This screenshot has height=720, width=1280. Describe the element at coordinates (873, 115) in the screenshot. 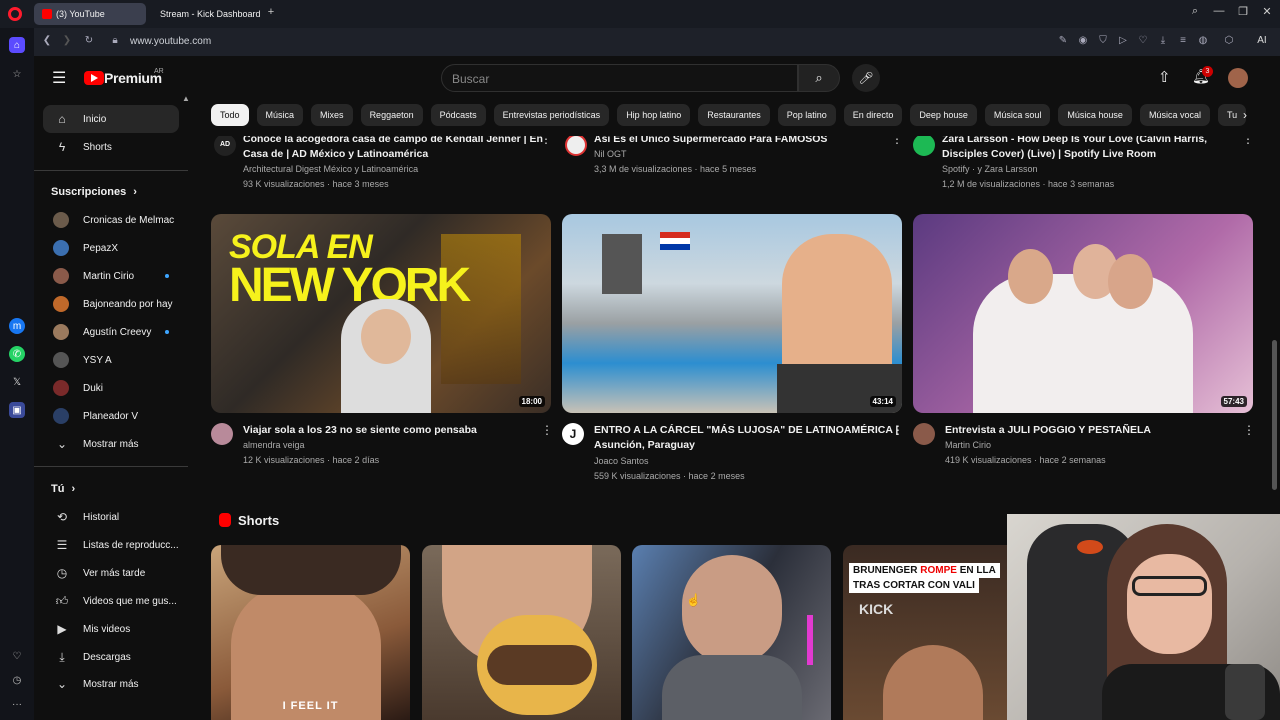

I see `chip: En directo` at that location.